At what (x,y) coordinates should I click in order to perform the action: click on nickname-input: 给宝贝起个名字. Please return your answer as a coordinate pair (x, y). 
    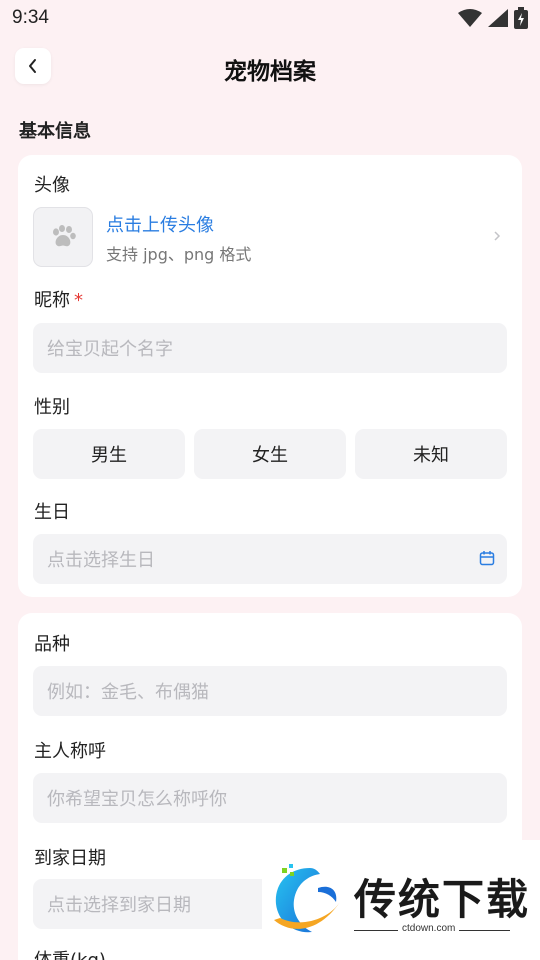
    Looking at the image, I should click on (270, 348).